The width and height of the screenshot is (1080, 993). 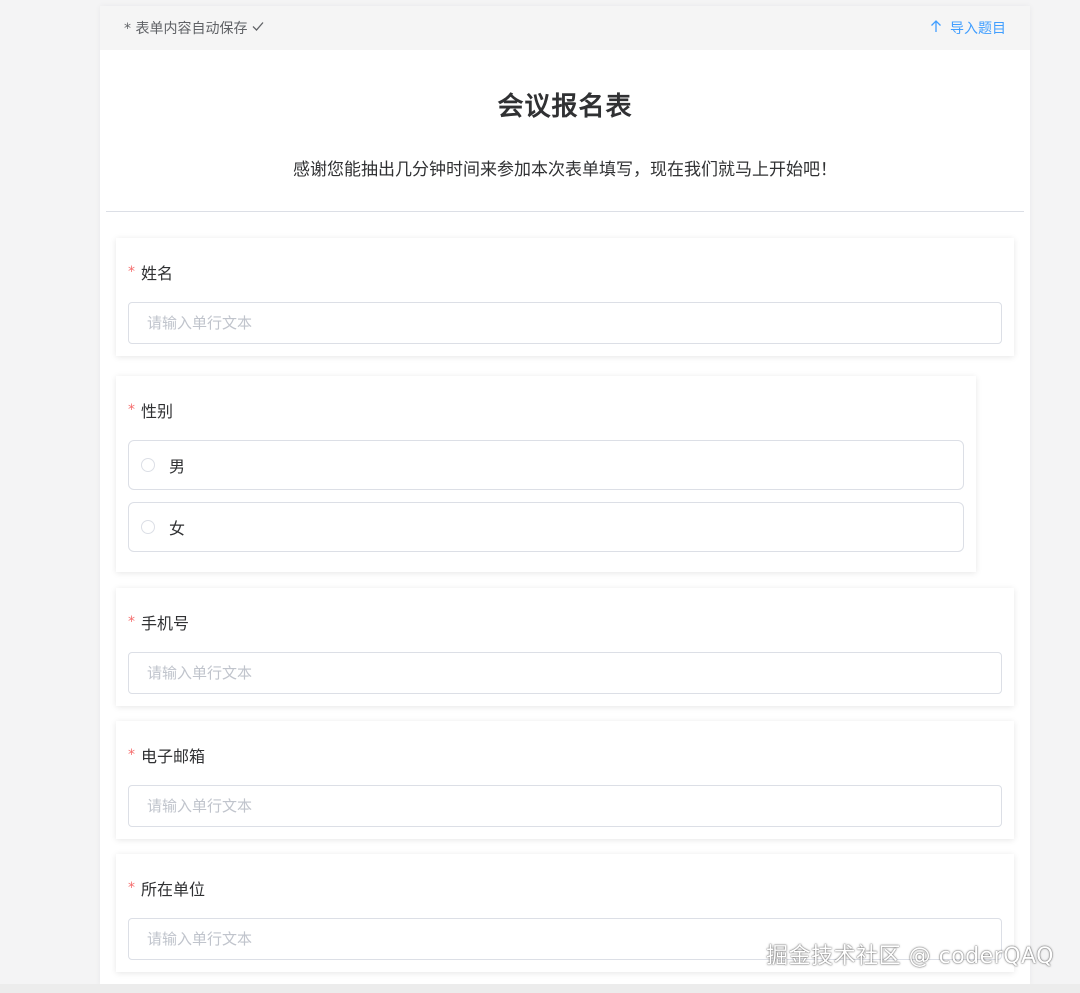 What do you see at coordinates (177, 528) in the screenshot?
I see `option-label: 女` at bounding box center [177, 528].